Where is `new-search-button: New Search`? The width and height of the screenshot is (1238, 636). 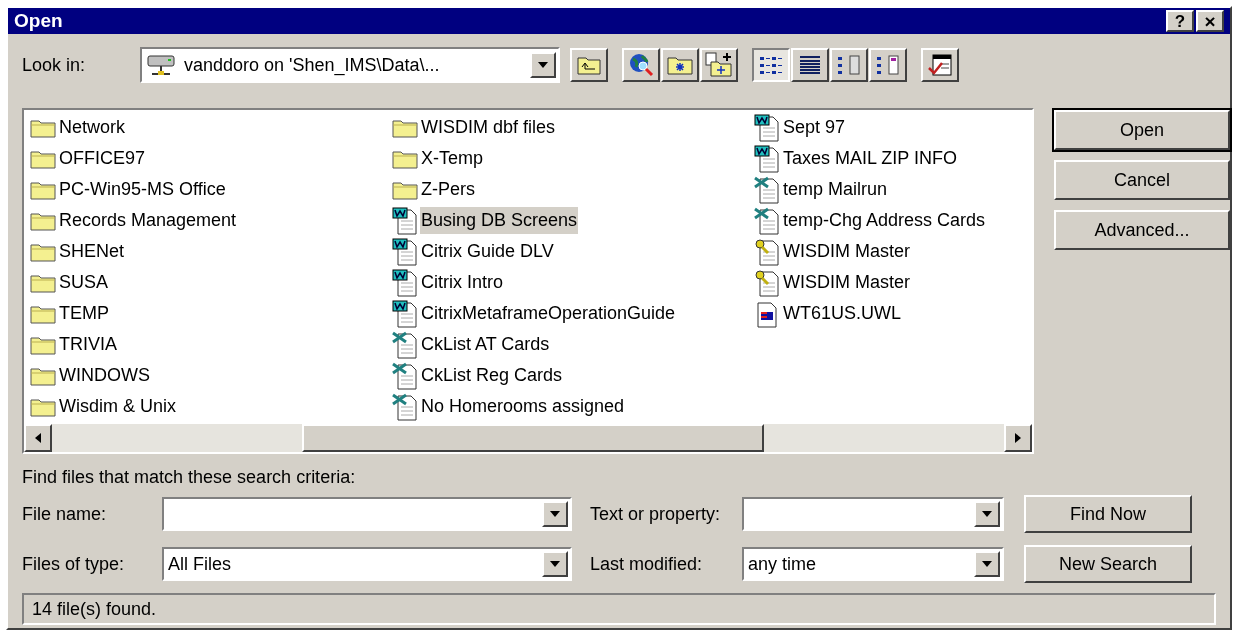 new-search-button: New Search is located at coordinates (1108, 564).